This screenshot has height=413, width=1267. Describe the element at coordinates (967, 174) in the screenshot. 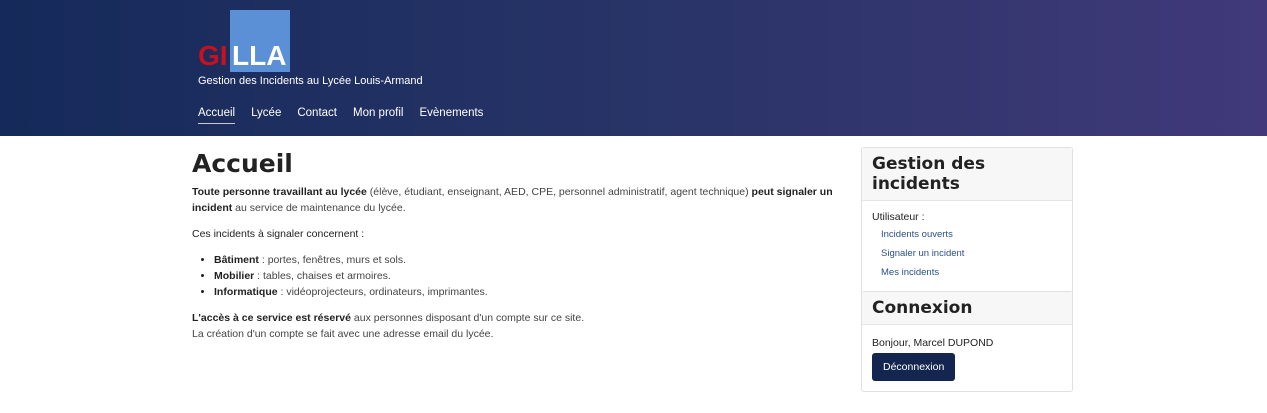

I see `incidents-card-title: Gestion des incidents` at that location.